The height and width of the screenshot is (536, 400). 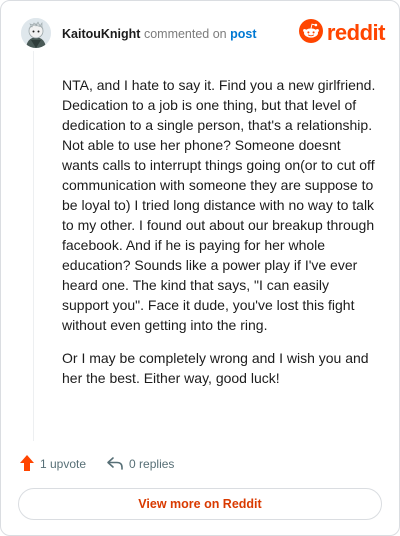 I want to click on comment-meta: KaitouKnight commented on post, so click(x=159, y=34).